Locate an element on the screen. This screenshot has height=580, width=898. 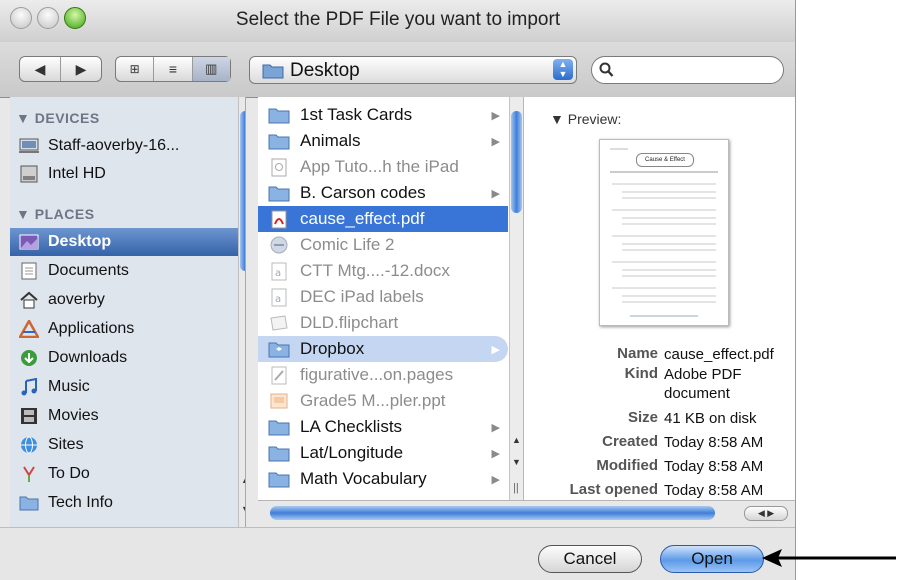
pdf-icon is located at coordinates (279, 219).